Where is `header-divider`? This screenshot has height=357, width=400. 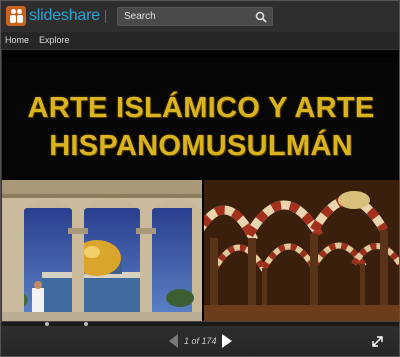 header-divider is located at coordinates (105, 16).